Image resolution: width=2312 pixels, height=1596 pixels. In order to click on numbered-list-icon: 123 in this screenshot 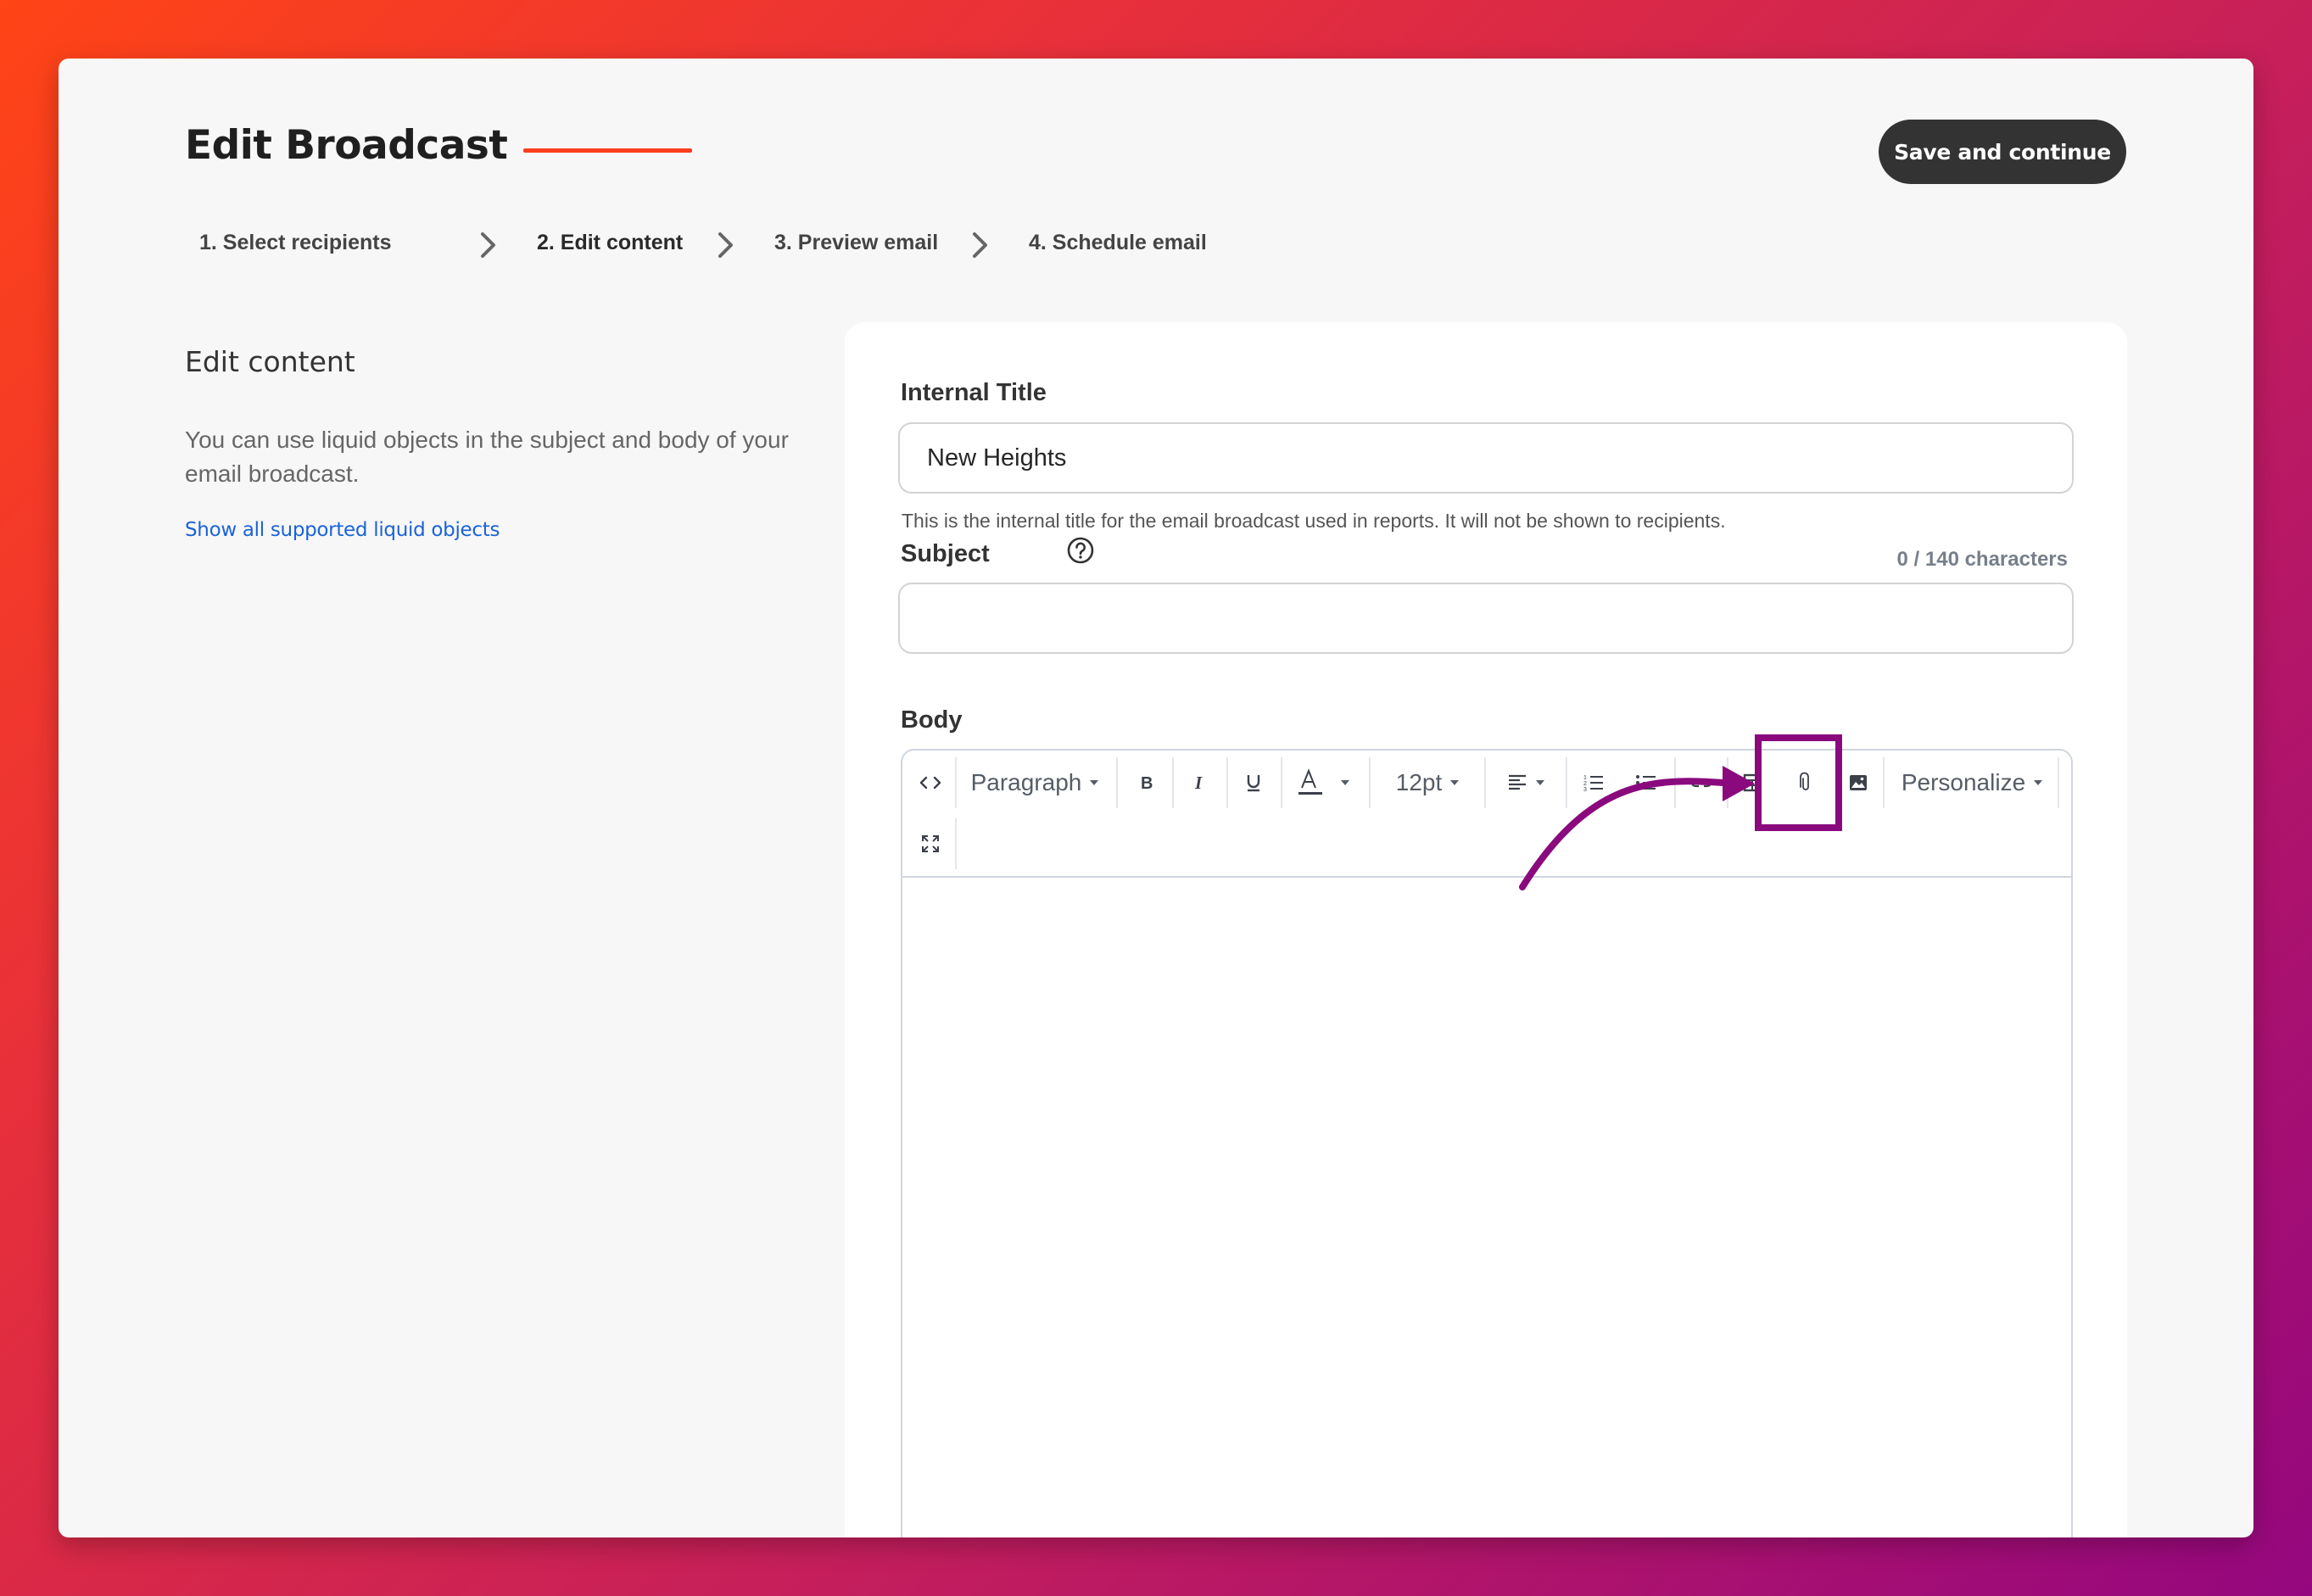, I will do `click(1593, 783)`.